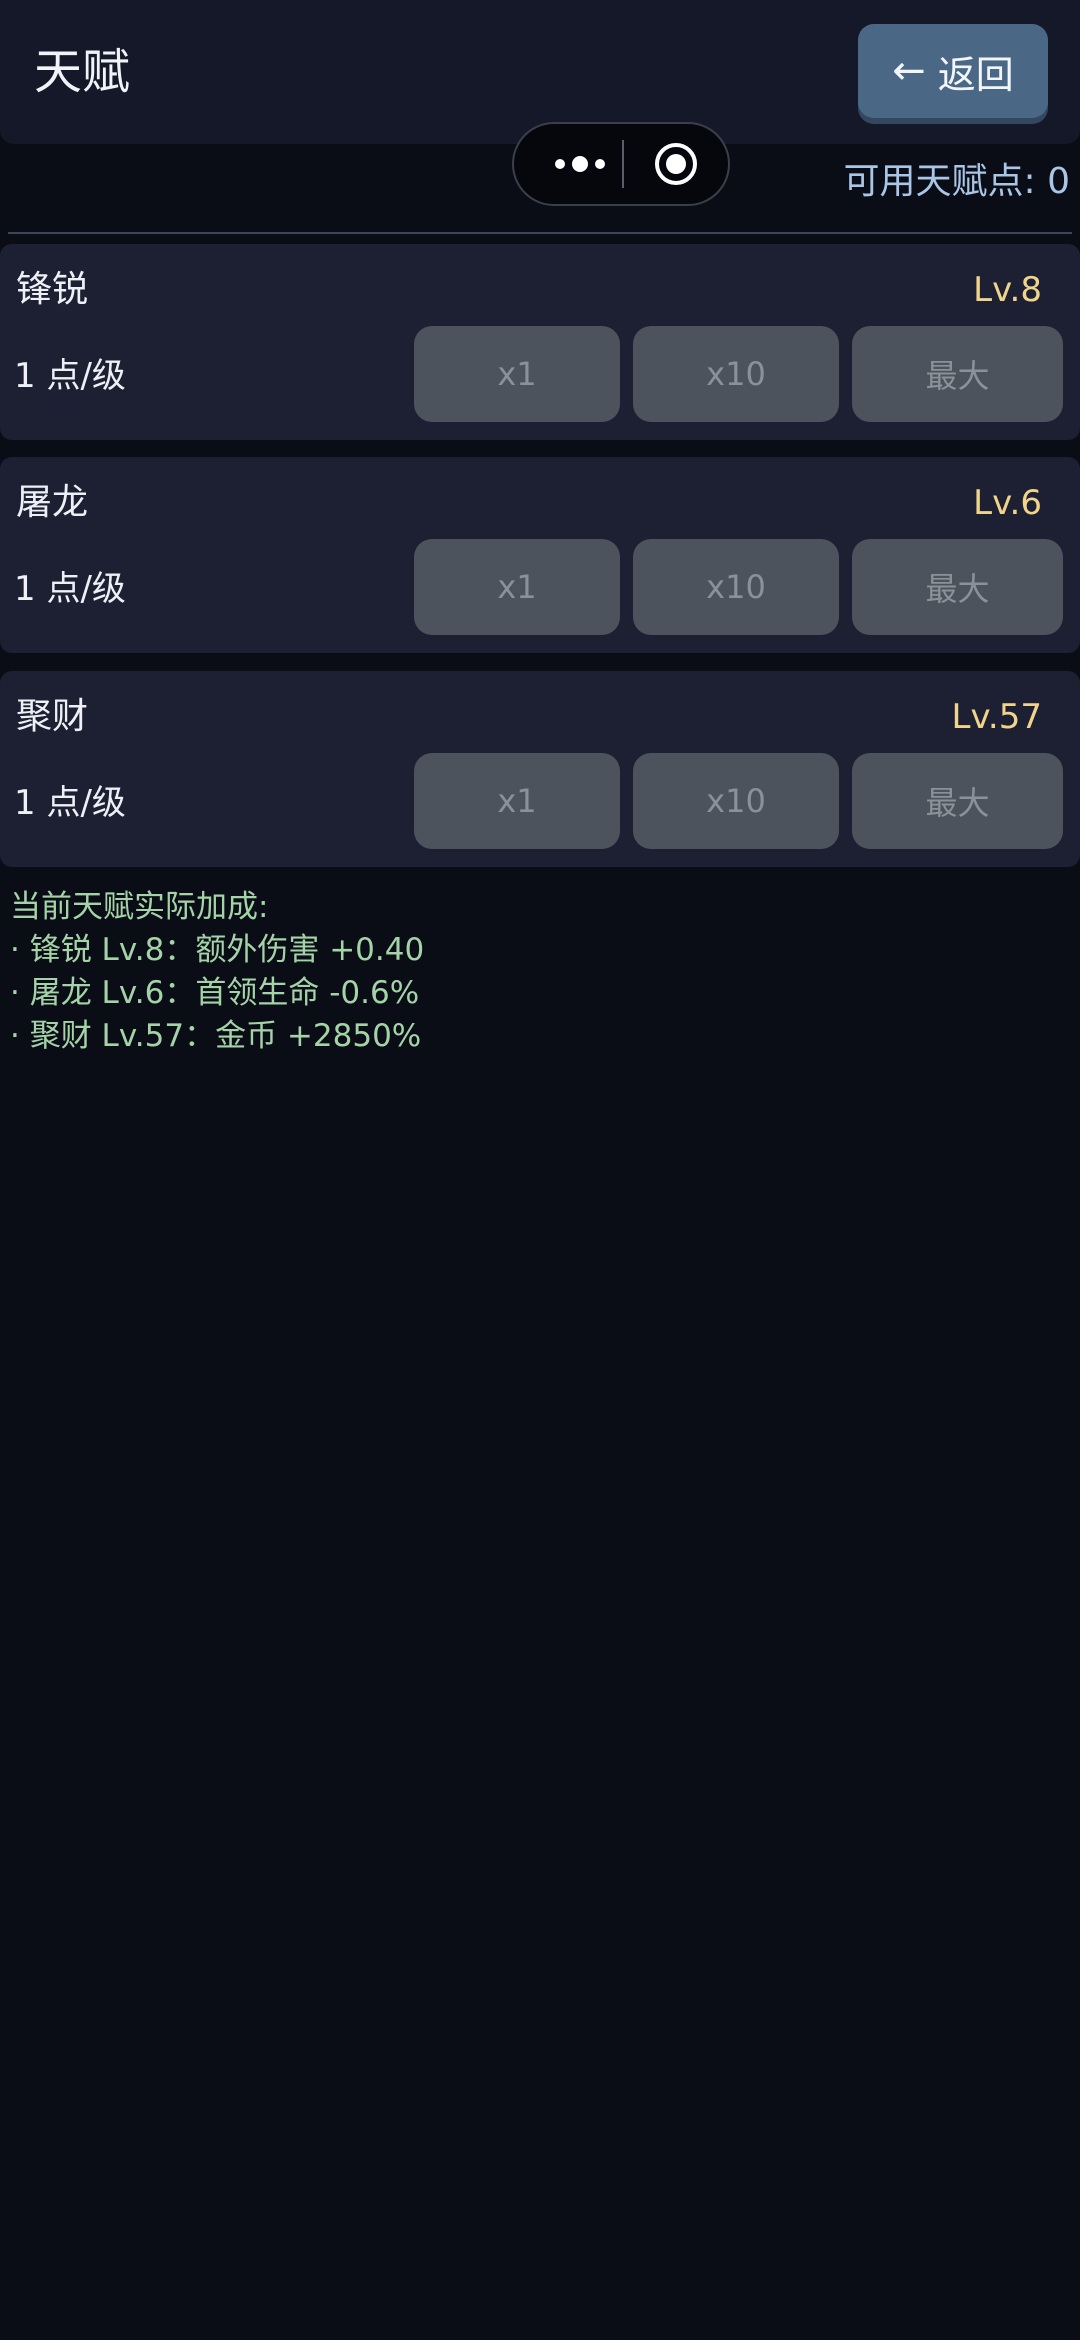 This screenshot has height=2340, width=1080. I want to click on talent-card-fengrui: 锋锐 Lv.8 1 点/级 x1 x10 最大, so click(540, 342).